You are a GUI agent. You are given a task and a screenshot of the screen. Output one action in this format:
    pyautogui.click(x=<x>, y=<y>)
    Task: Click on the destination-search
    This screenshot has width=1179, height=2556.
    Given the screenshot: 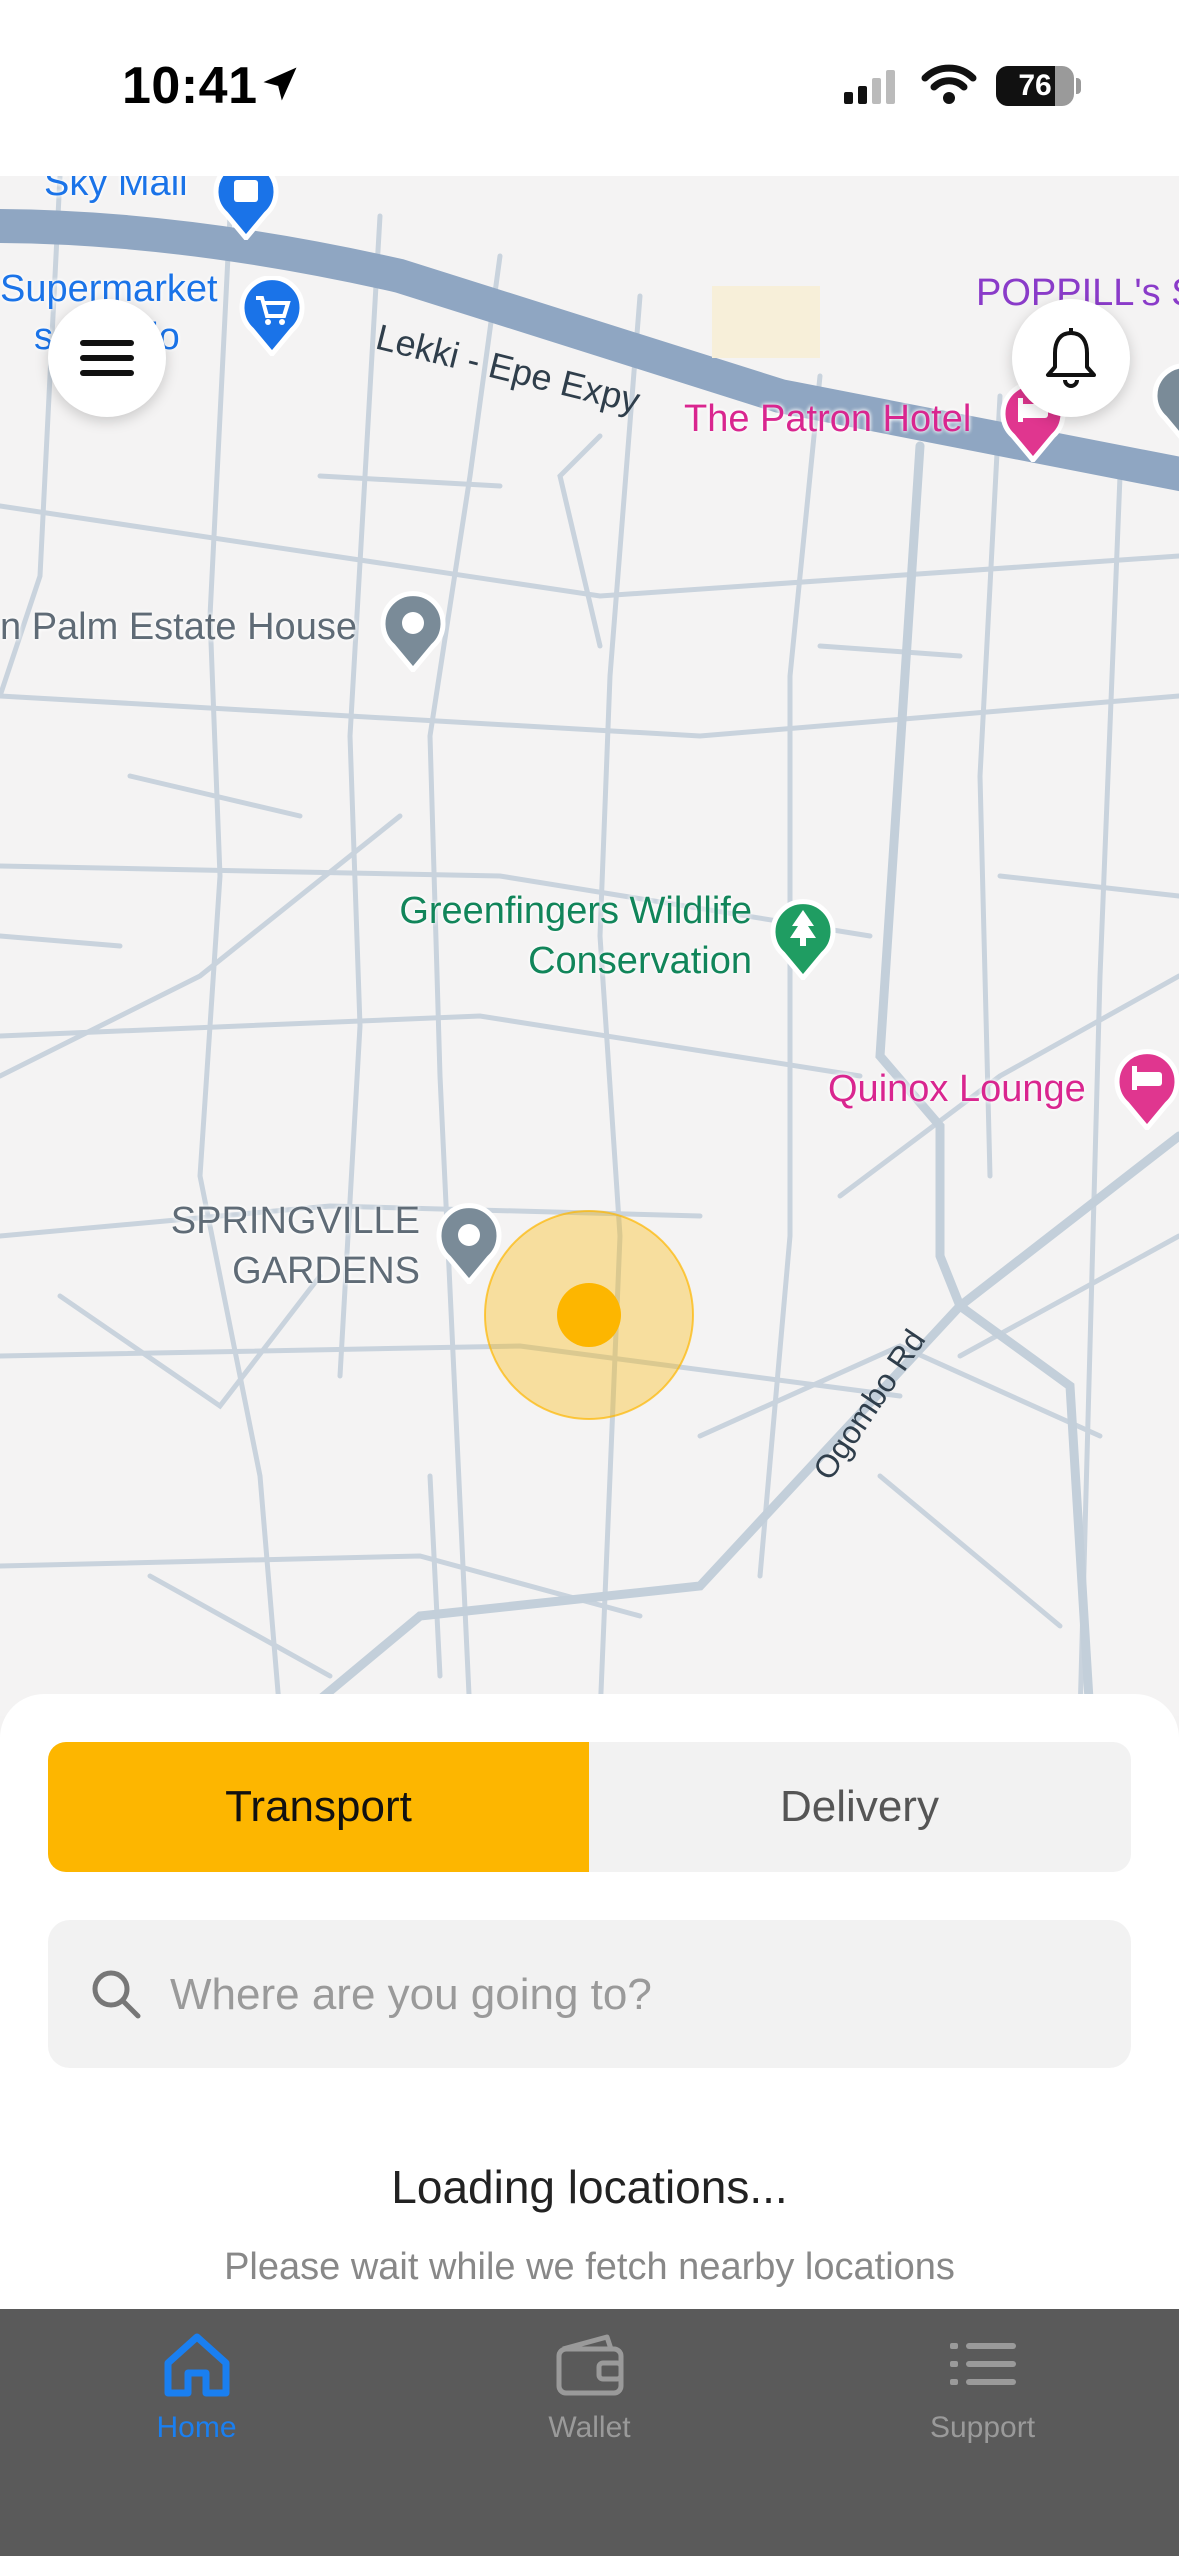 What is the action you would take?
    pyautogui.click(x=589, y=1995)
    